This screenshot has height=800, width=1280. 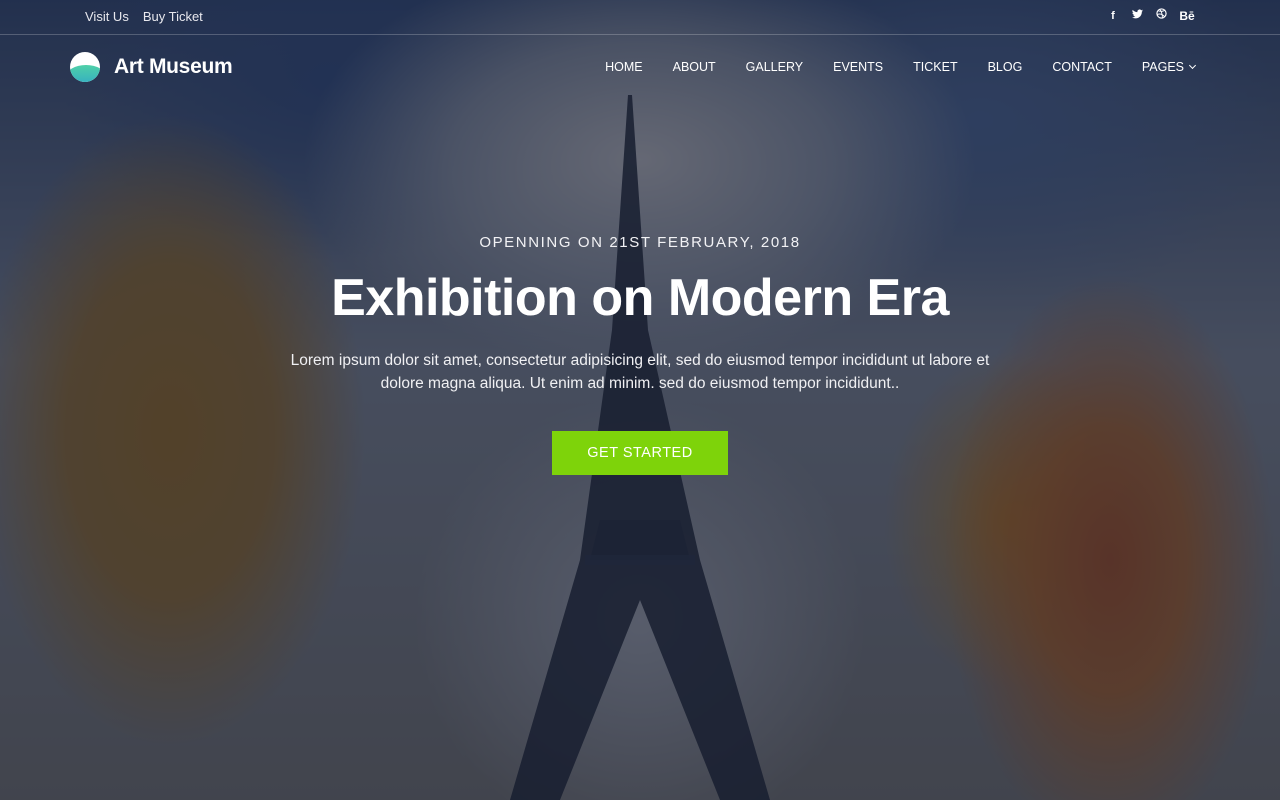 I want to click on visit-us-link: Visit Us, so click(x=107, y=16).